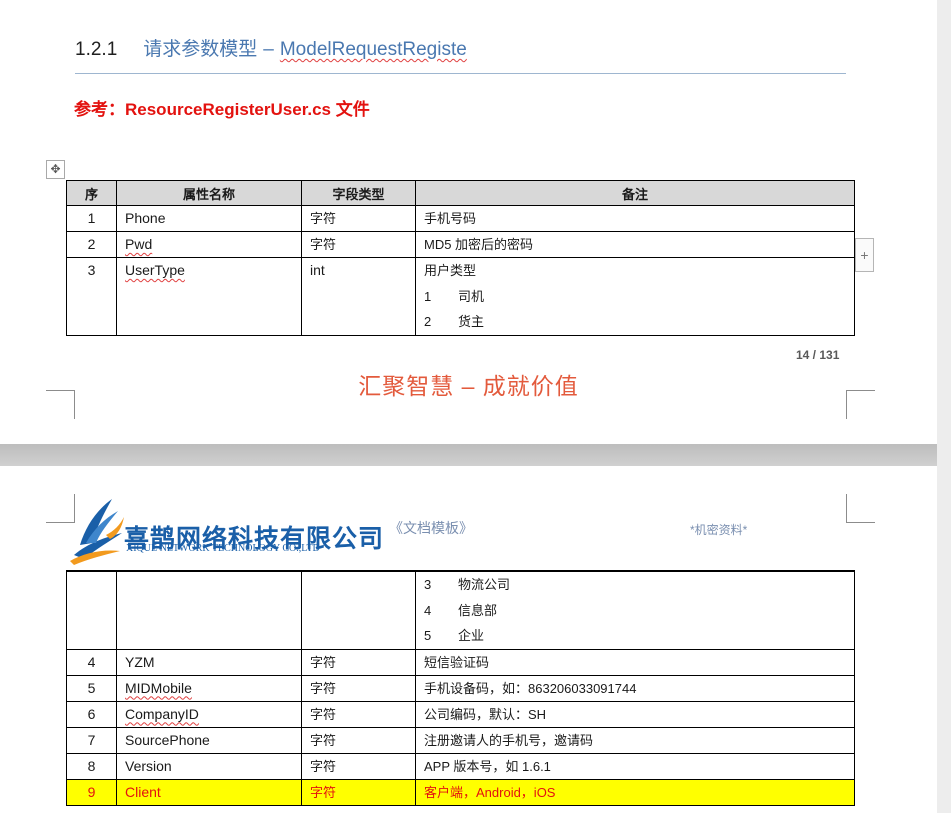 Image resolution: width=951 pixels, height=813 pixels. Describe the element at coordinates (268, 49) in the screenshot. I see `section-title-dash: –` at that location.